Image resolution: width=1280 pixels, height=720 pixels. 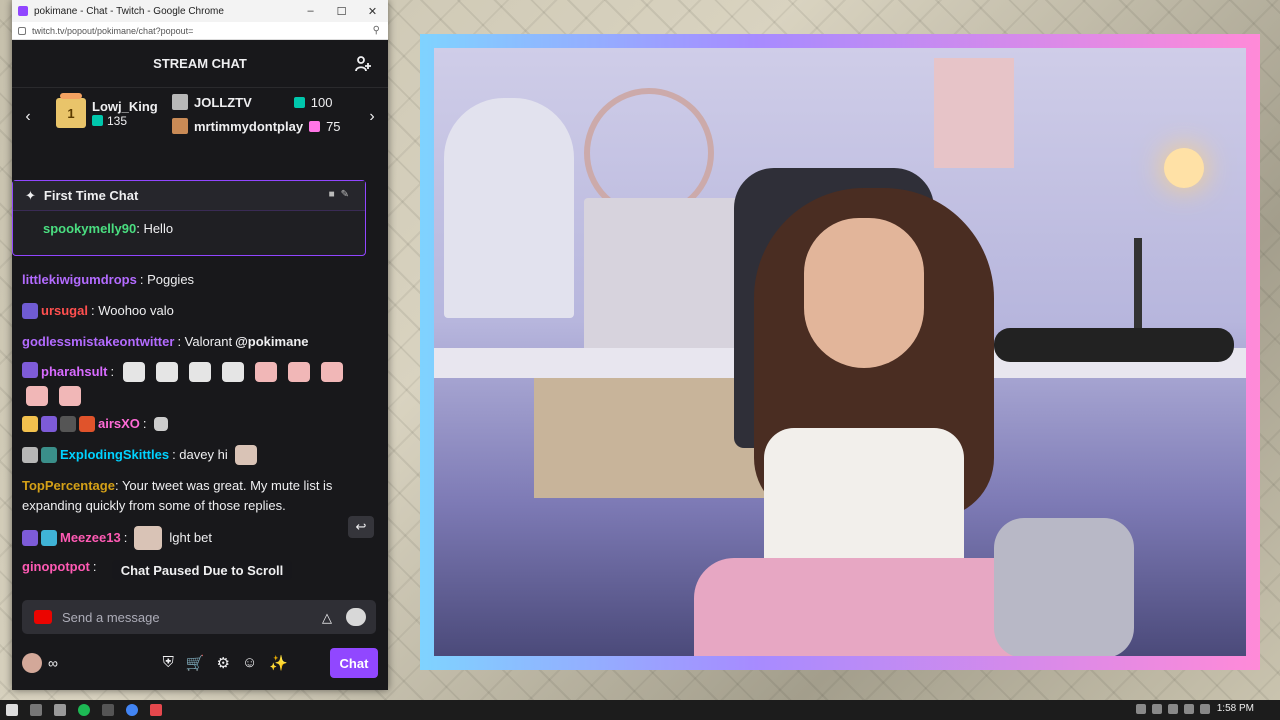 I want to click on first-time-chat-controls-icon: ■✎, so click(x=342, y=194).